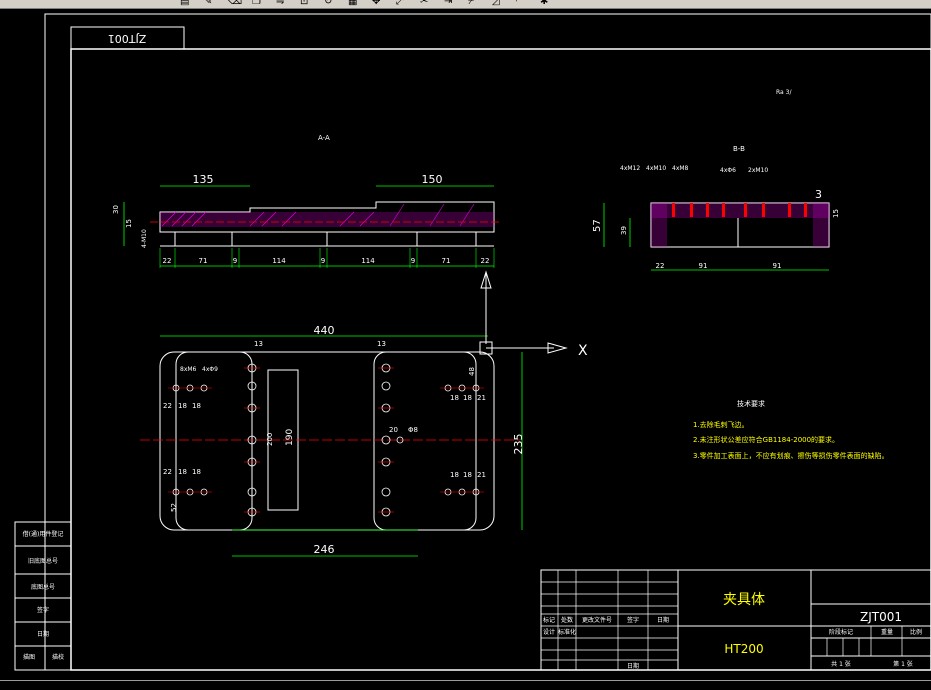 This screenshot has height=690, width=931. What do you see at coordinates (903, 664) in the screenshot?
I see `svg-text: 第 1 张` at bounding box center [903, 664].